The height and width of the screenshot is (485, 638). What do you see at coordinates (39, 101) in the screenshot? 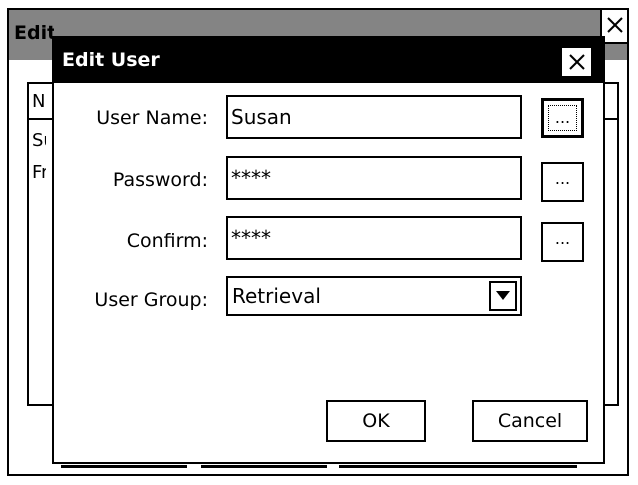
I see `column-header-name: Name` at bounding box center [39, 101].